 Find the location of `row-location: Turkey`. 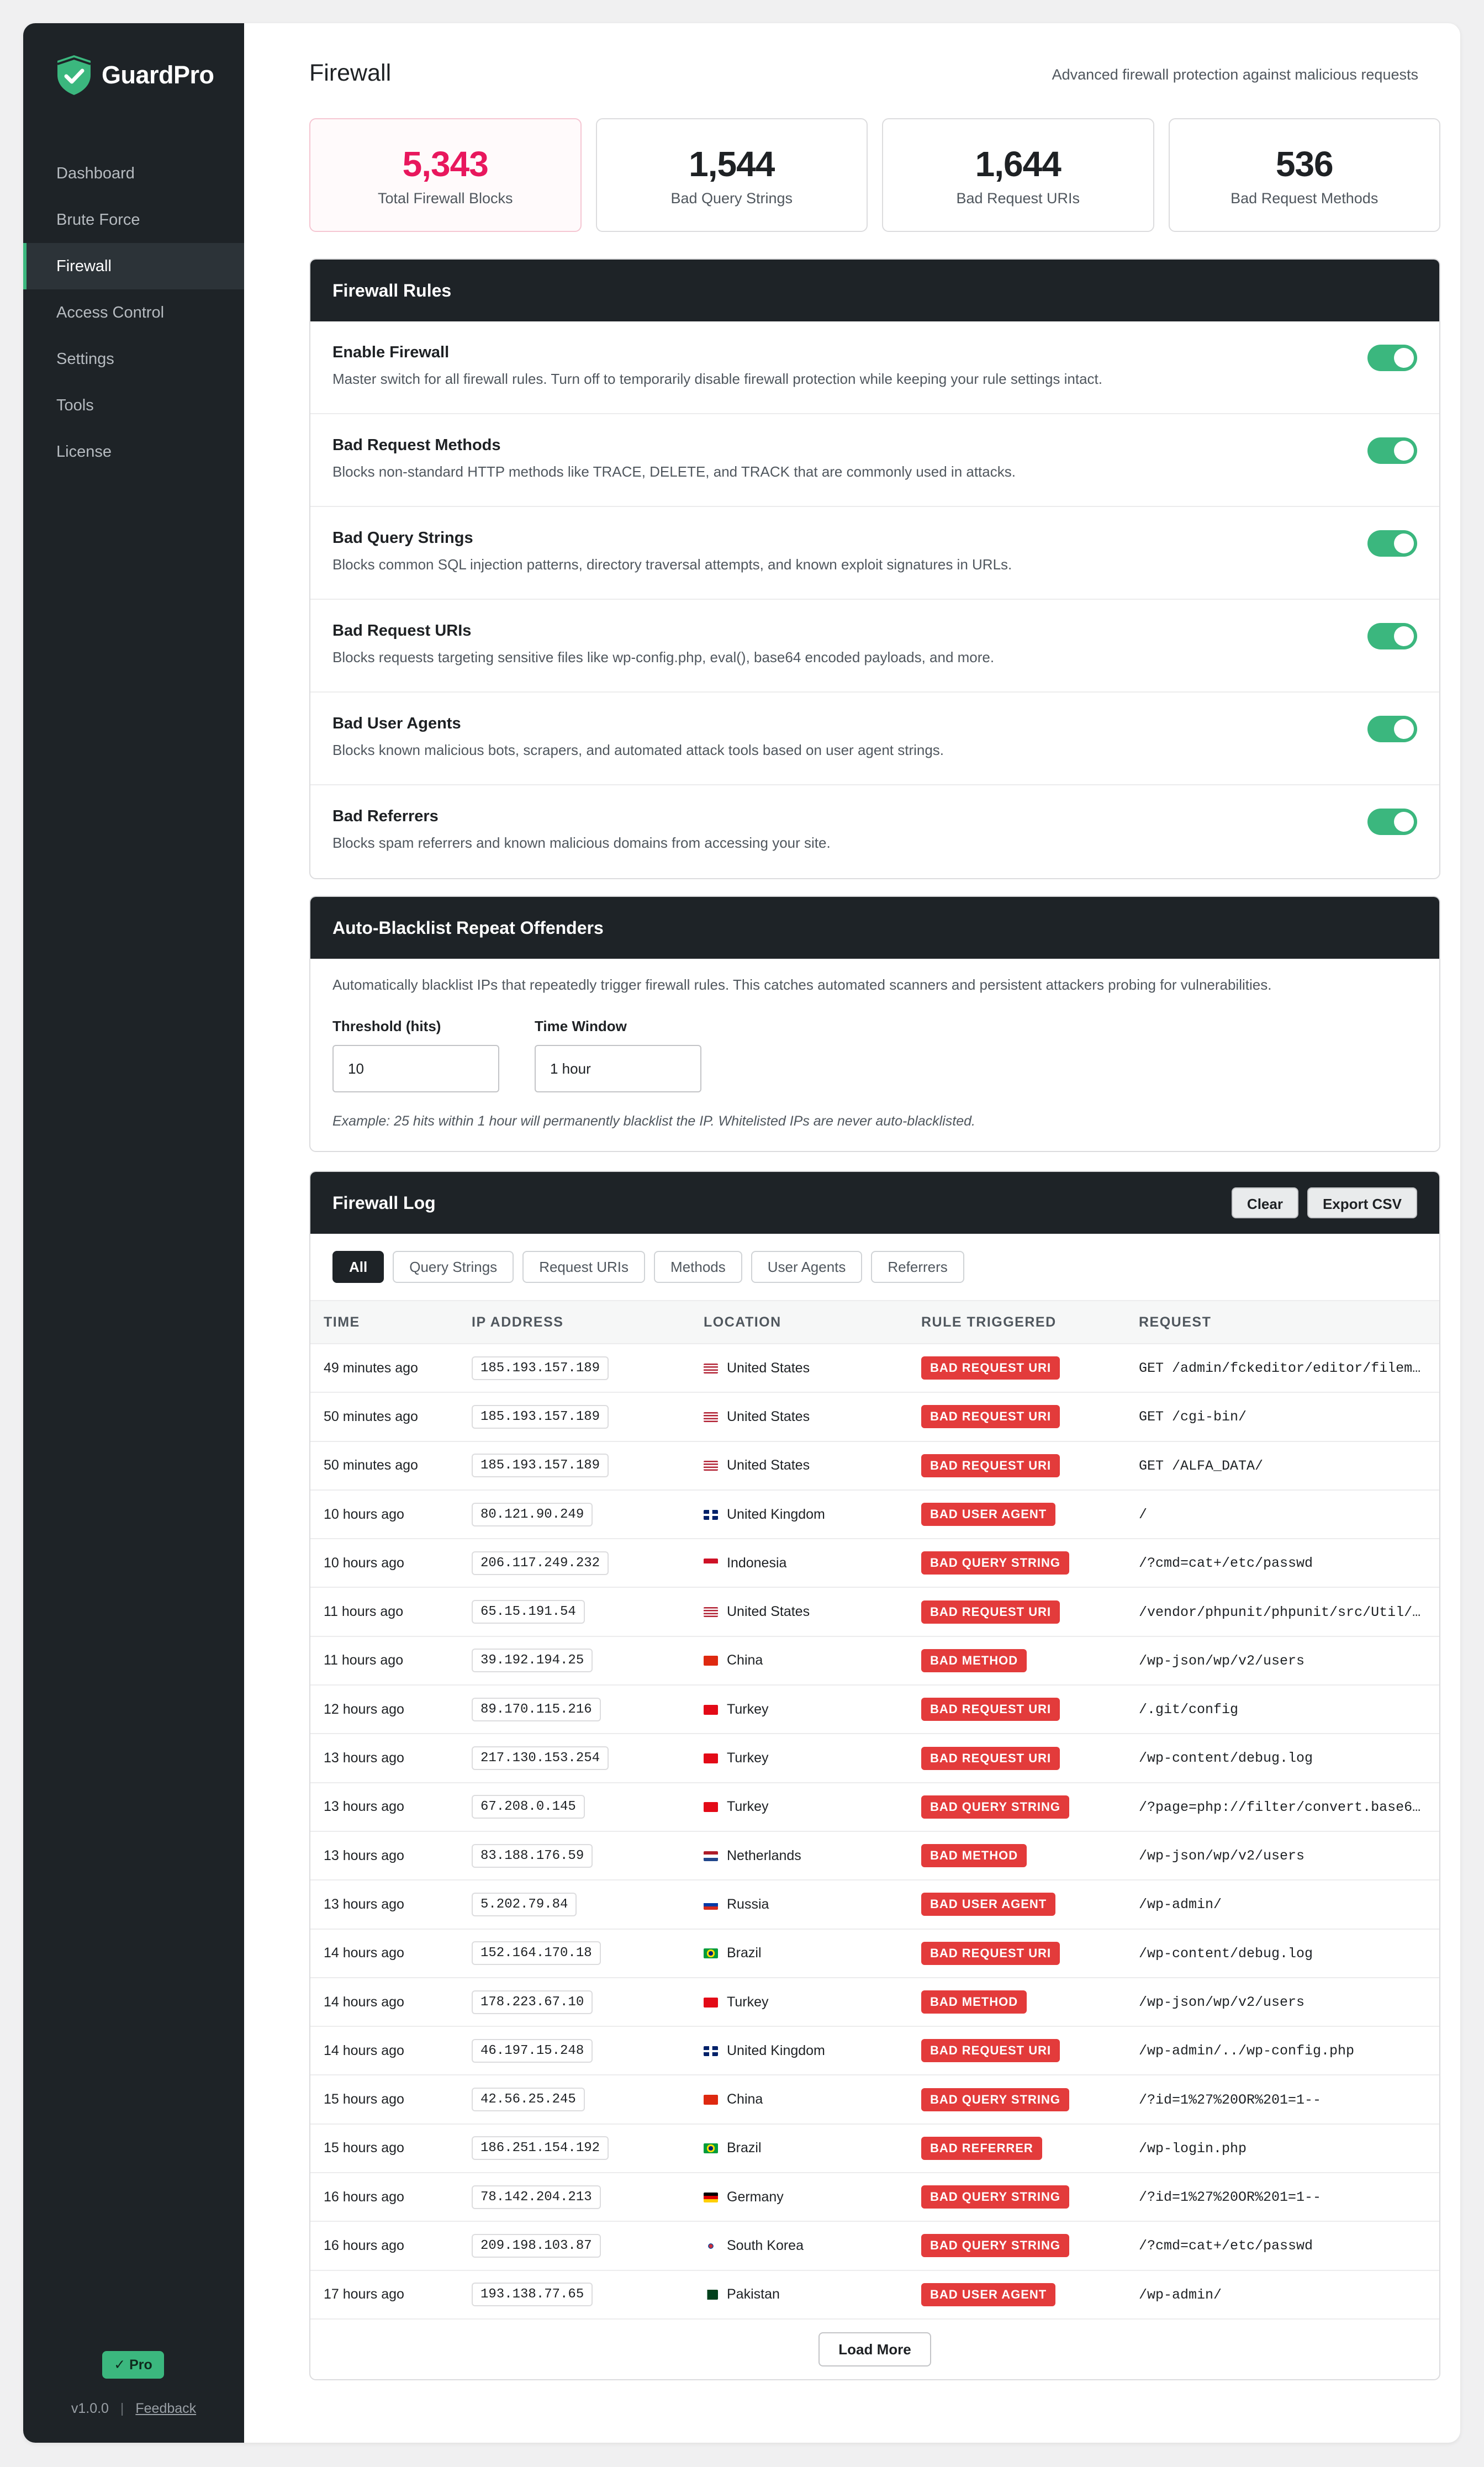

row-location: Turkey is located at coordinates (812, 2002).